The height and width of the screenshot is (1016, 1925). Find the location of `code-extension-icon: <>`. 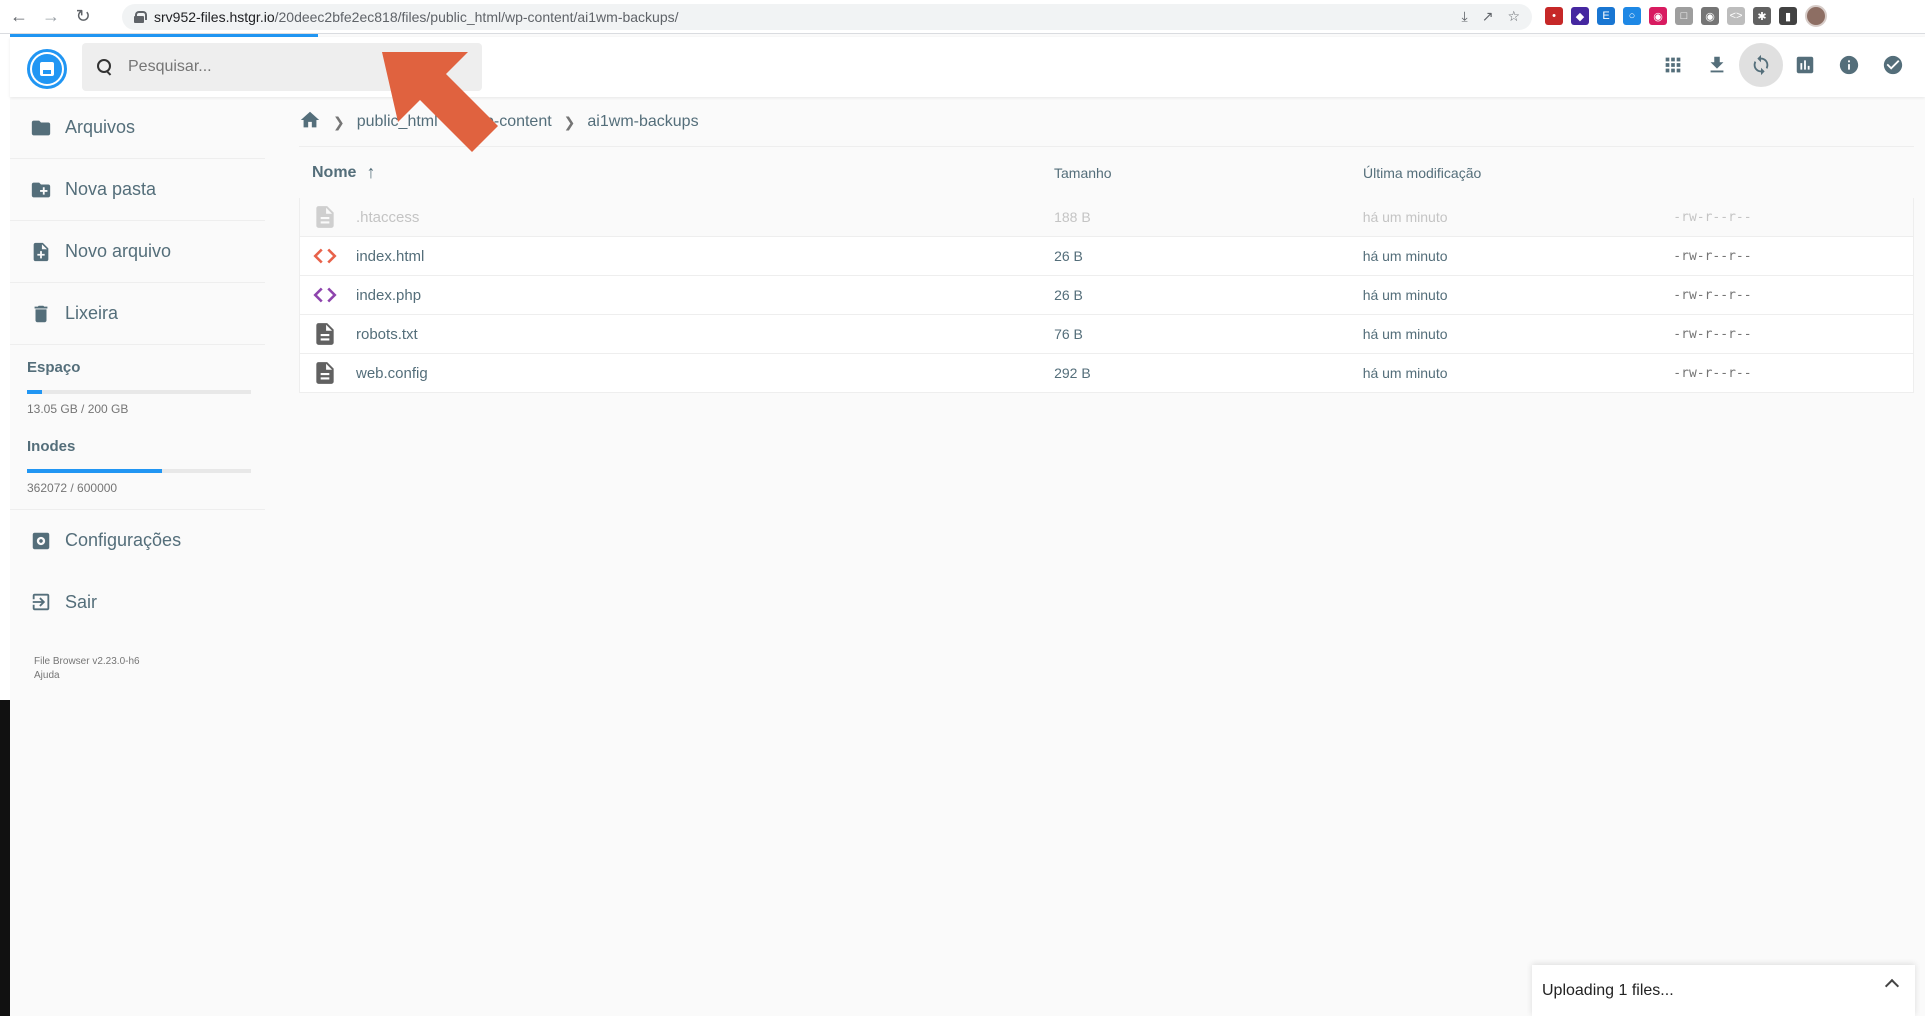

code-extension-icon: <> is located at coordinates (1736, 16).